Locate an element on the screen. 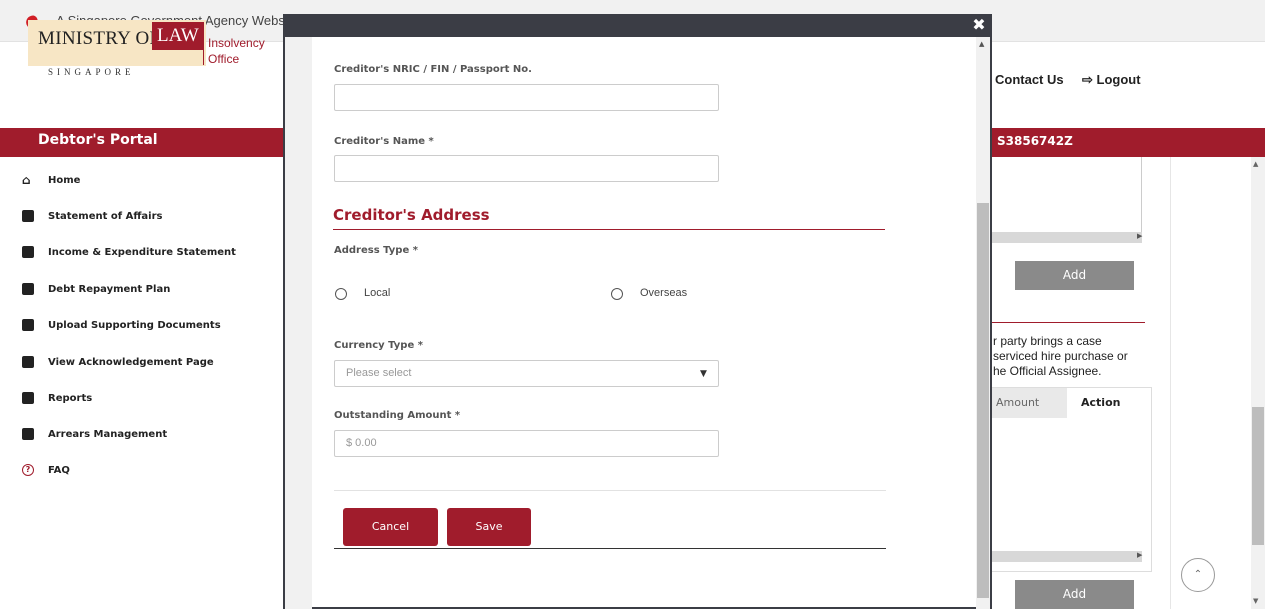 Image resolution: width=1265 pixels, height=609 pixels. radio-local is located at coordinates (341, 294).